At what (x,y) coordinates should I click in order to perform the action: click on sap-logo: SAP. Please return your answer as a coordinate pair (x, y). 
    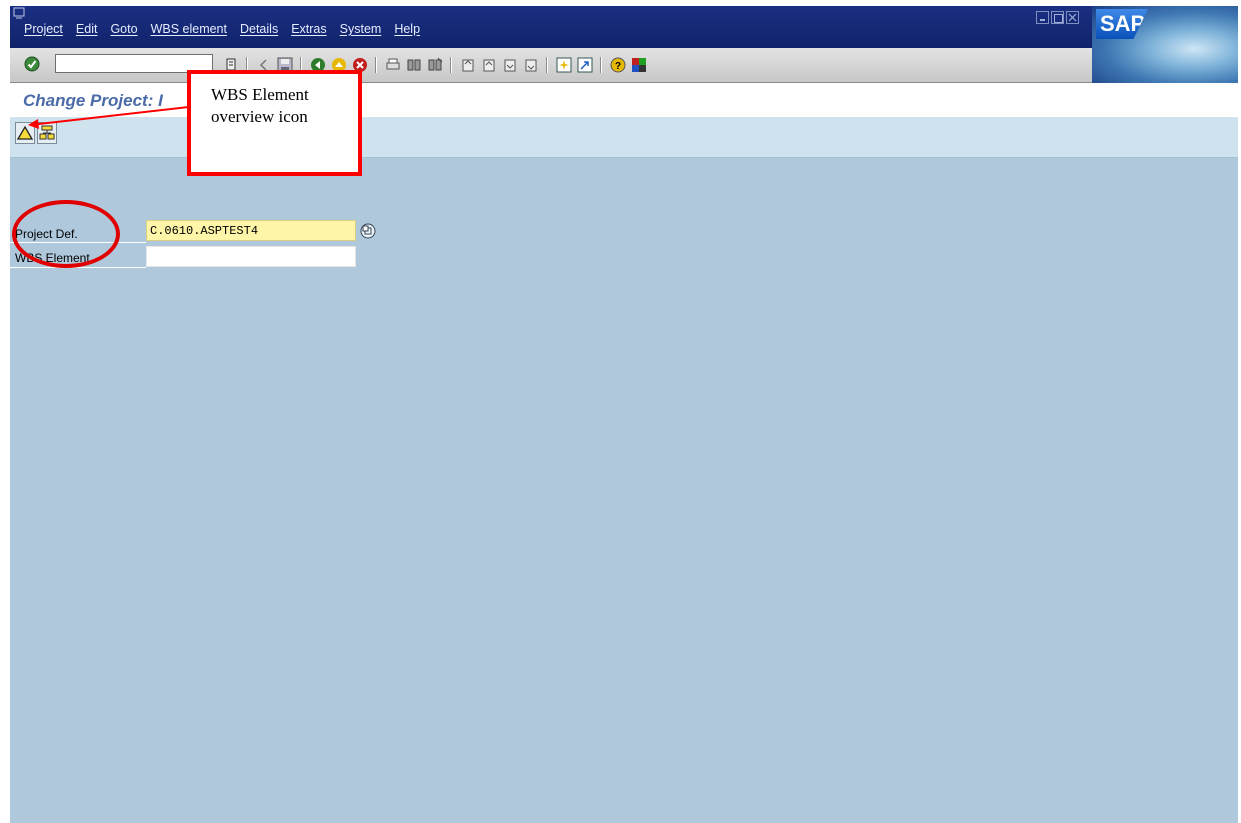
    Looking at the image, I should click on (1122, 24).